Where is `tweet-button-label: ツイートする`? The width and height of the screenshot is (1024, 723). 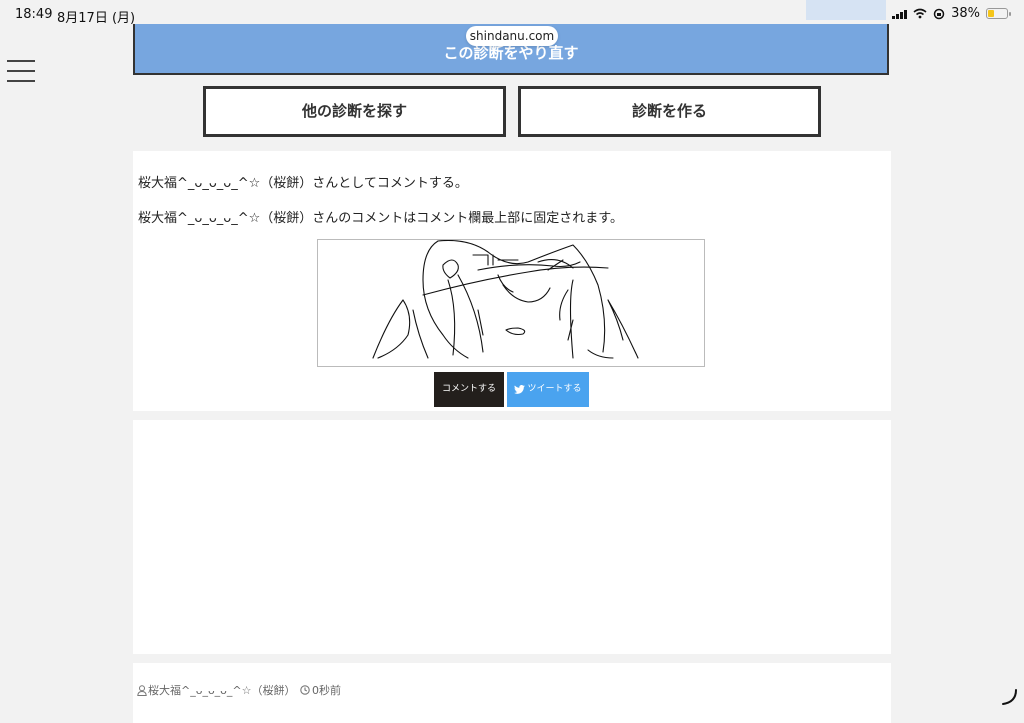
tweet-button-label: ツイートする is located at coordinates (554, 389).